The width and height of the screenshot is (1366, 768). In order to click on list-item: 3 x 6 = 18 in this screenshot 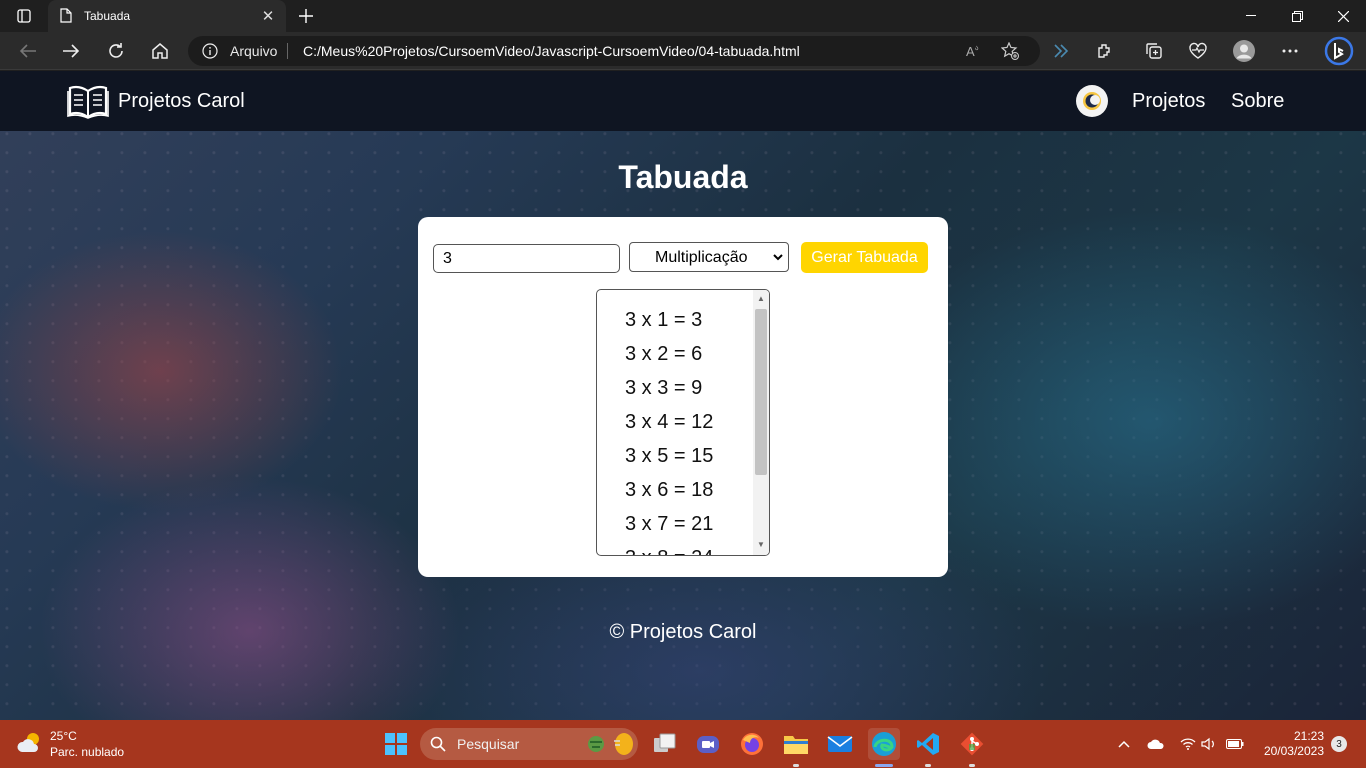, I will do `click(669, 490)`.